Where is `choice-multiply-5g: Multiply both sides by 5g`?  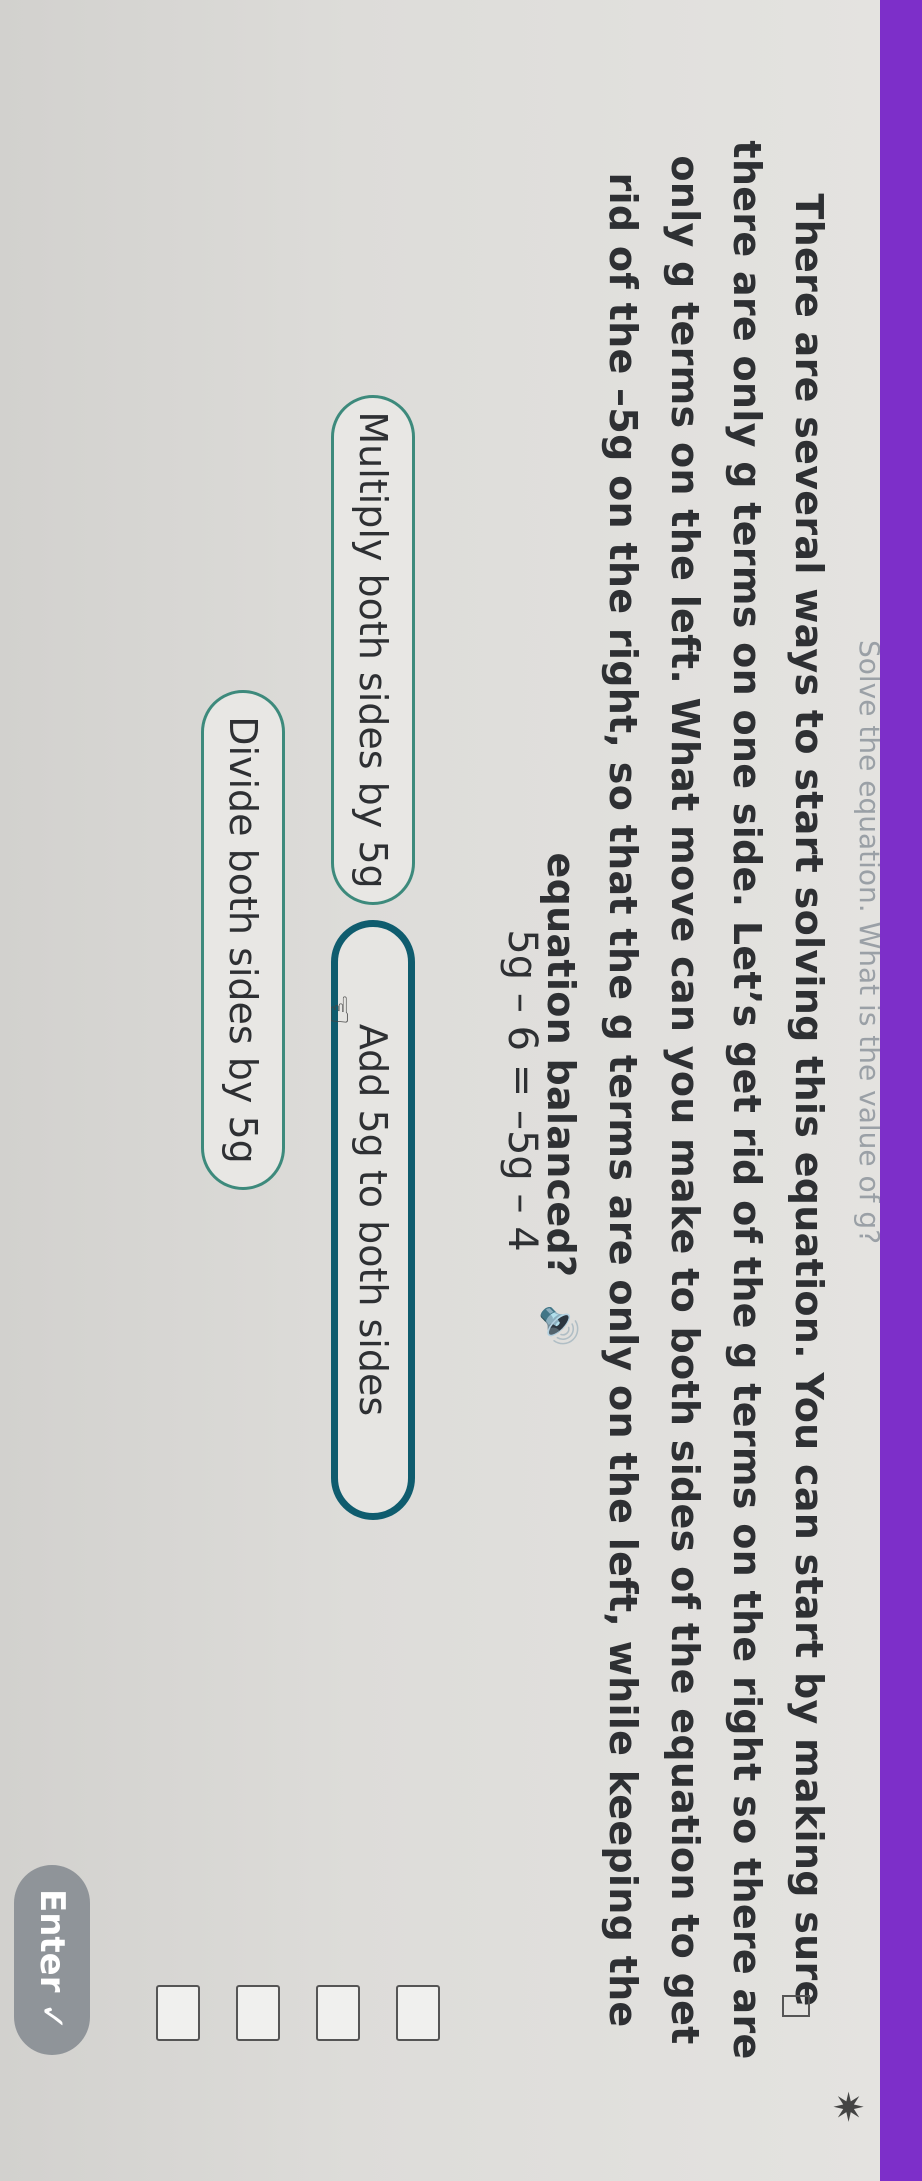 choice-multiply-5g: Multiply both sides by 5g is located at coordinates (373, 650).